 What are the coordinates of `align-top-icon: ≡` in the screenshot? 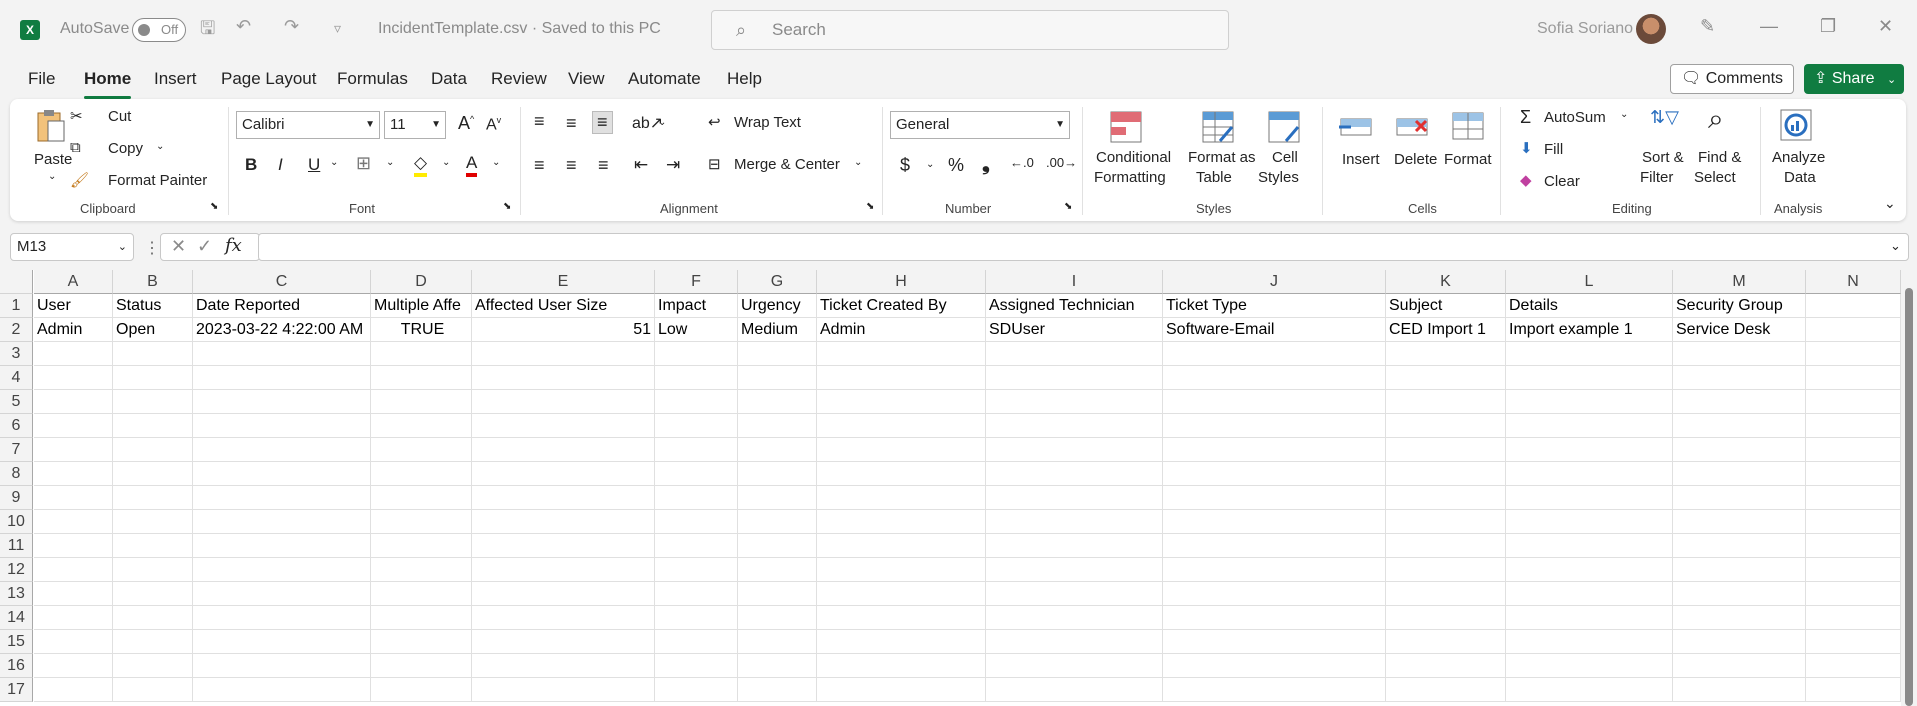 It's located at (539, 121).